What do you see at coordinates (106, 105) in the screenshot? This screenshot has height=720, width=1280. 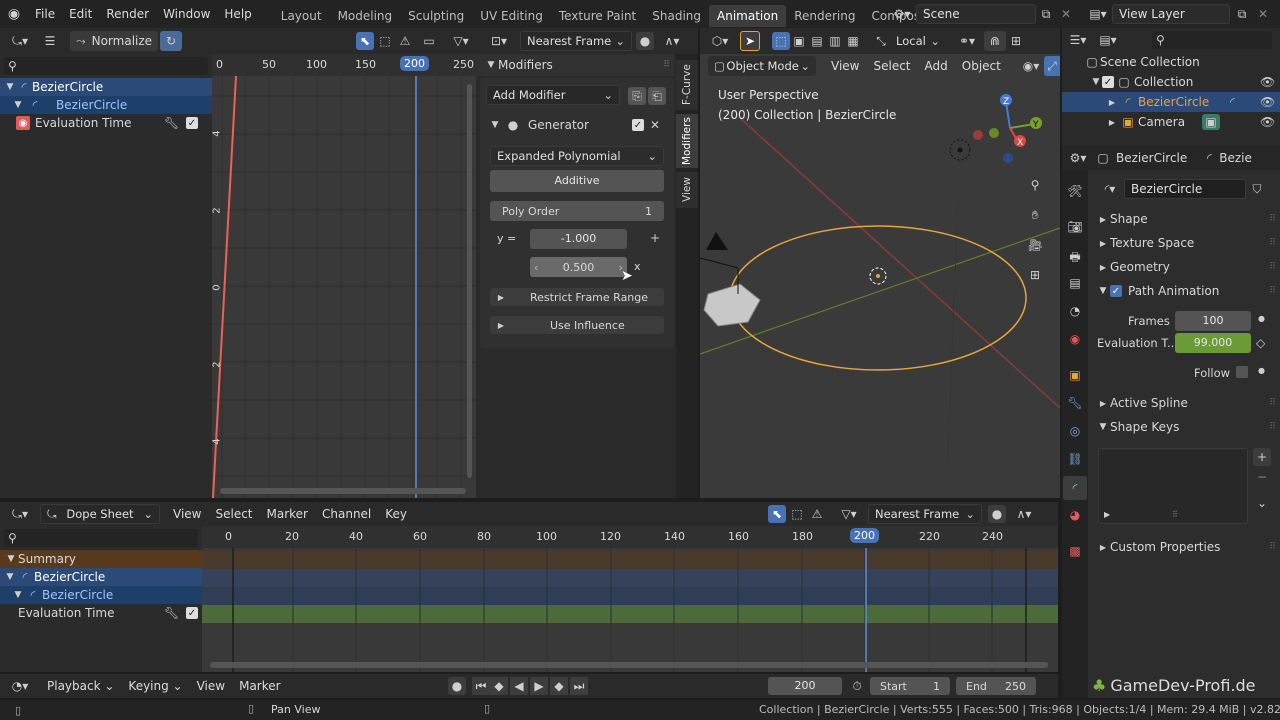 I see `channel-data: ▼ ◜ BezierCircle` at bounding box center [106, 105].